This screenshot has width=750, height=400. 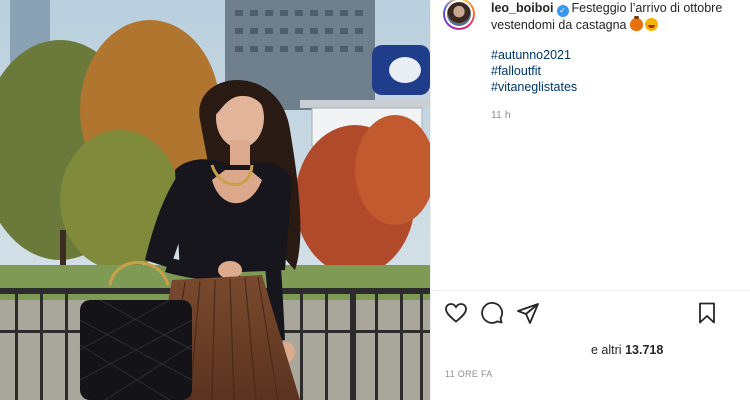 I want to click on share-button, so click(x=528, y=313).